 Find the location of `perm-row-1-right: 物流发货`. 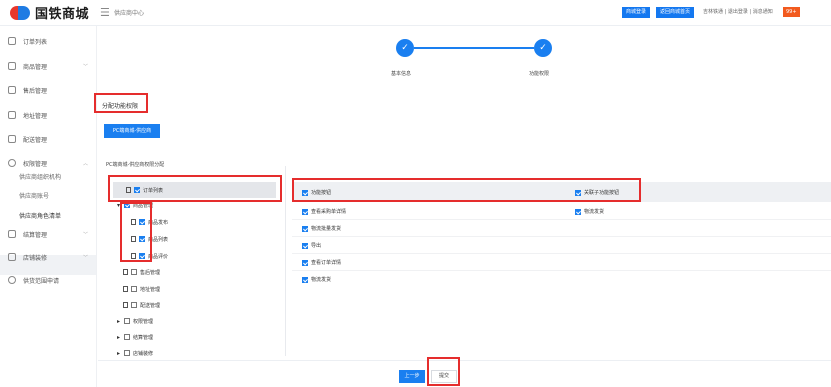

perm-row-1-right: 物流发货 is located at coordinates (589, 211).